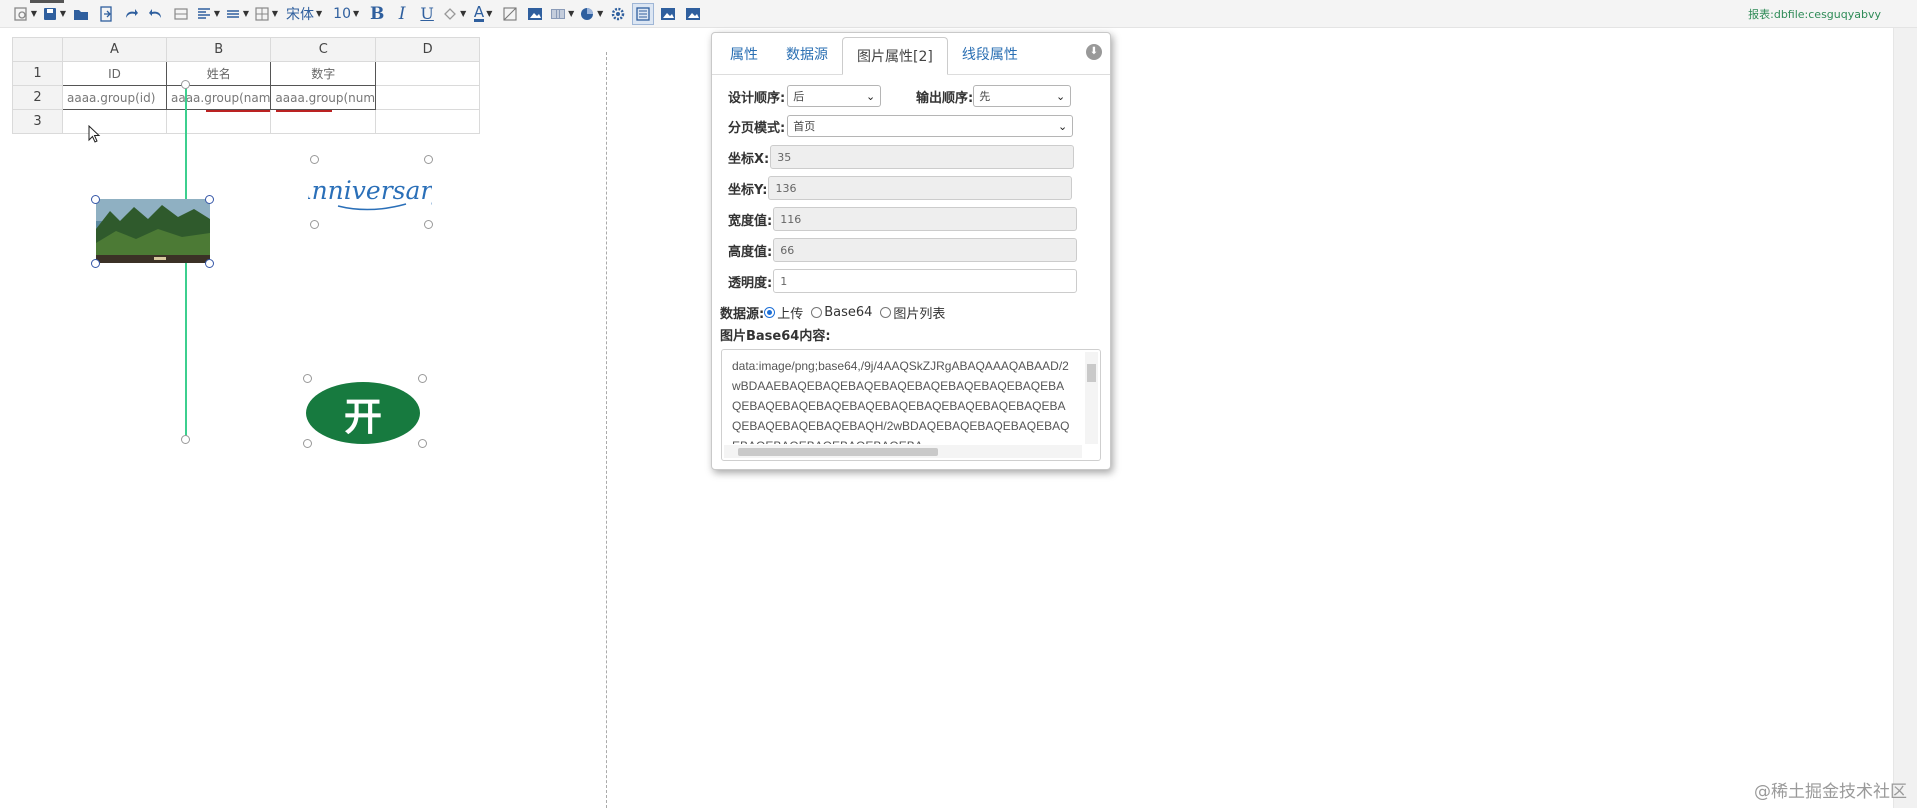 The width and height of the screenshot is (1917, 808). What do you see at coordinates (323, 49) in the screenshot?
I see `column-header-c: C` at bounding box center [323, 49].